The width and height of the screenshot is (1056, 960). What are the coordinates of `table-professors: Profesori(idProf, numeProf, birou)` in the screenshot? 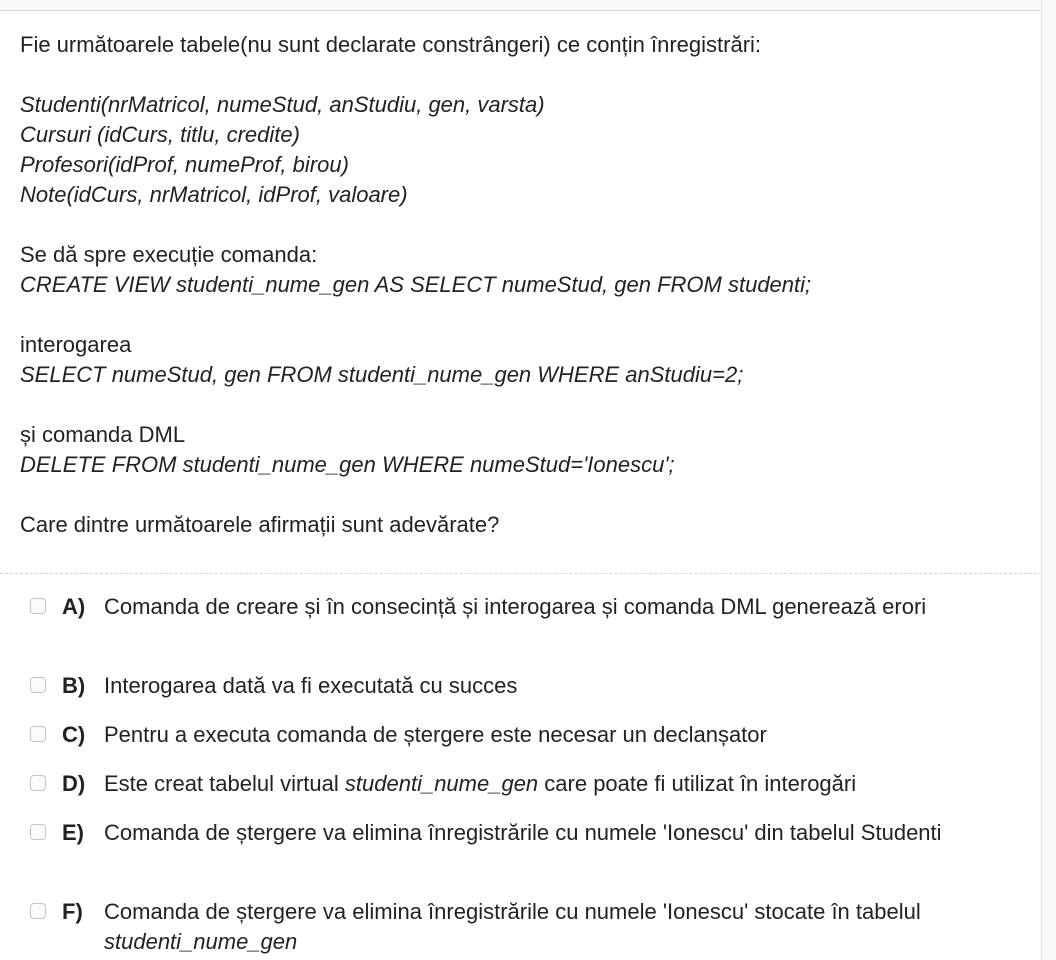 It's located at (184, 164).